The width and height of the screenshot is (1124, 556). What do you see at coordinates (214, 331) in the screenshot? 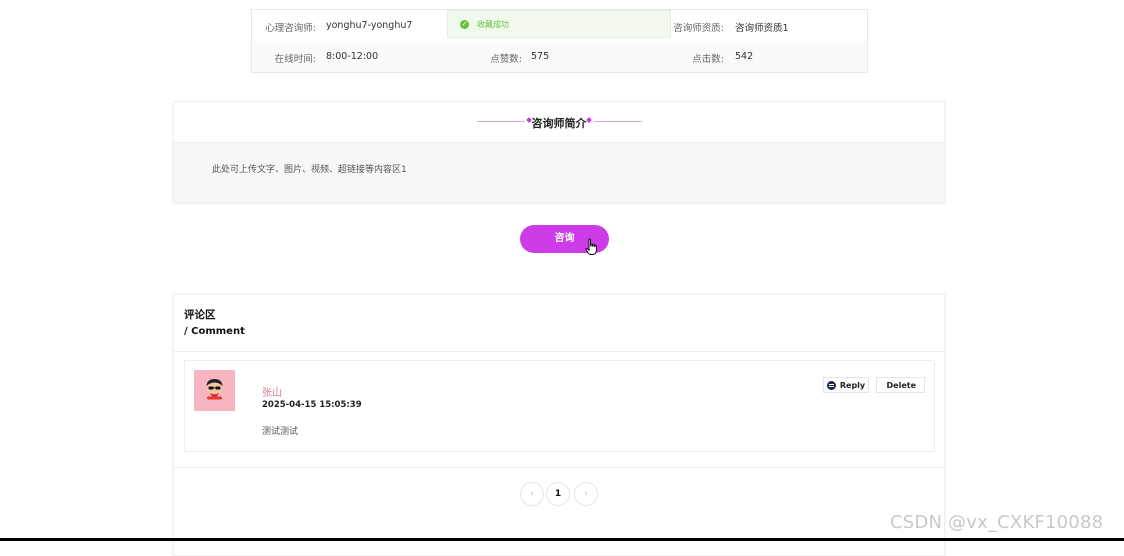
I see `comment-subtitle: / Comment` at bounding box center [214, 331].